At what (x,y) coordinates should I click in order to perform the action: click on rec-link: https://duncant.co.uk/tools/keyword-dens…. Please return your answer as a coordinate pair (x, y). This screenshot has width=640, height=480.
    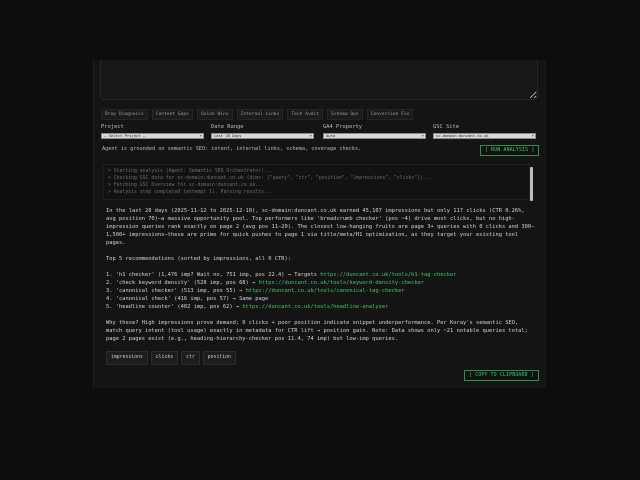
    Looking at the image, I should click on (342, 283).